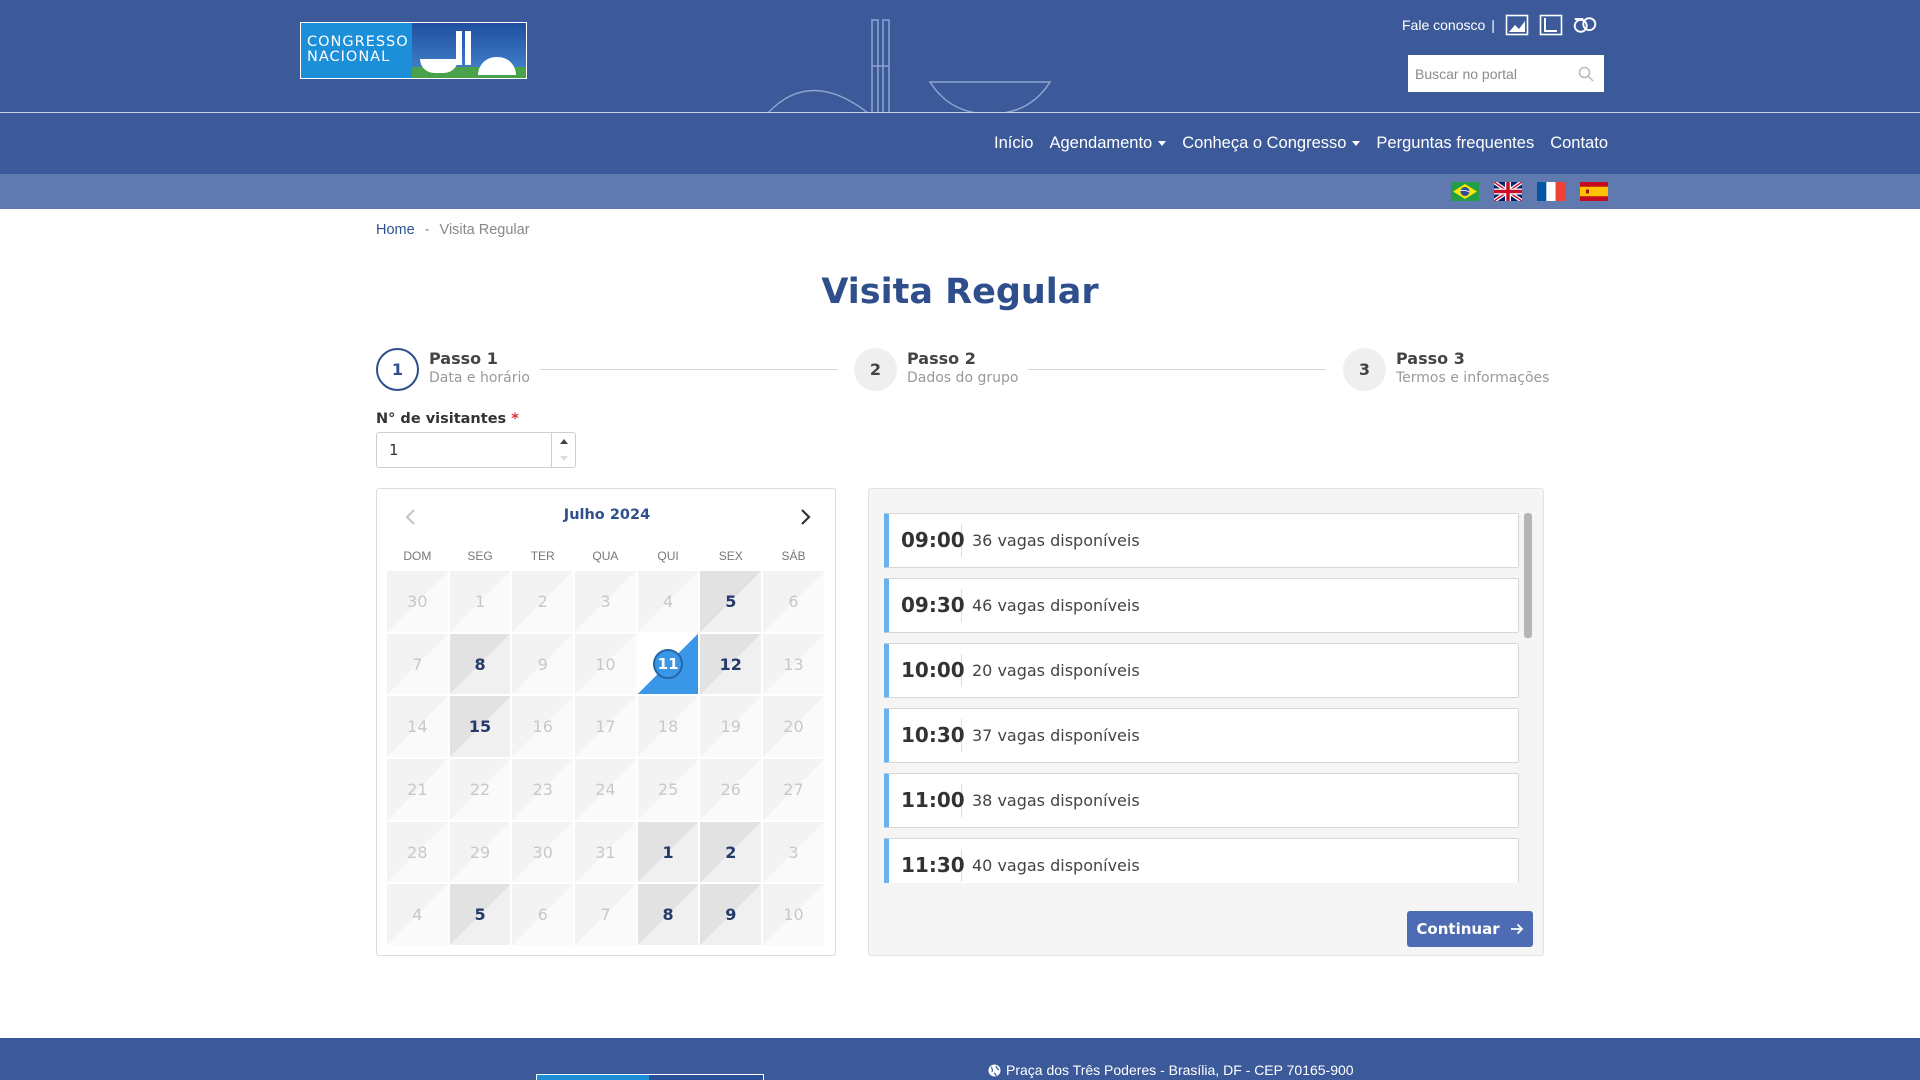 The image size is (1920, 1080). What do you see at coordinates (1443, 25) in the screenshot?
I see `contact-link: Fale conosco` at bounding box center [1443, 25].